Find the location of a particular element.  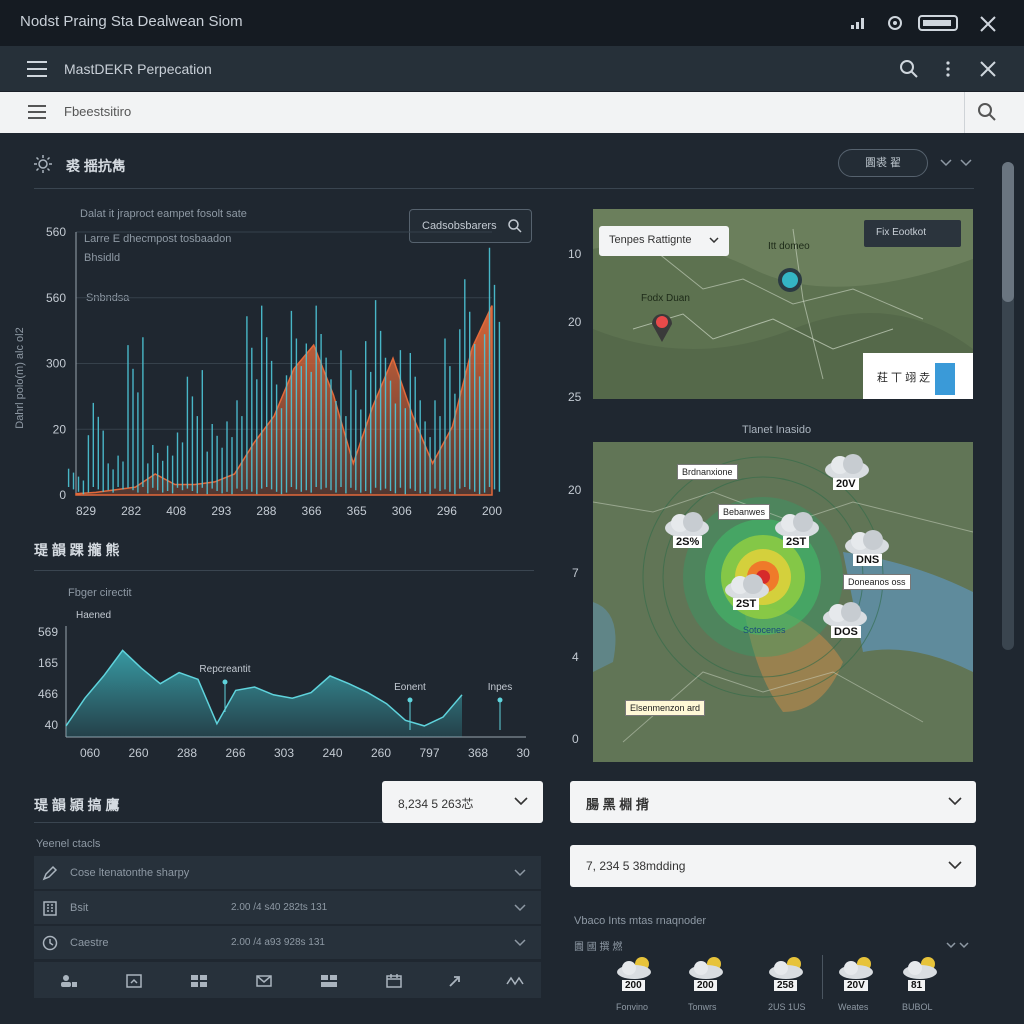

list-icon is located at coordinates (37, 112).